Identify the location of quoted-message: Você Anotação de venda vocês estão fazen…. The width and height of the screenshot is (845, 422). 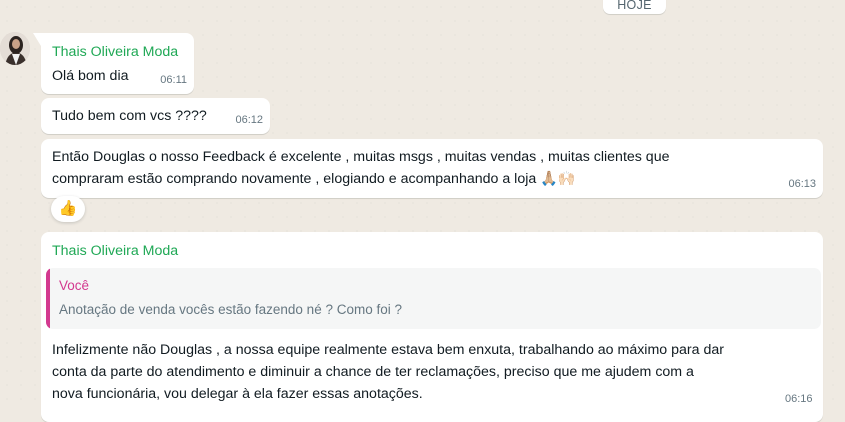
(433, 298).